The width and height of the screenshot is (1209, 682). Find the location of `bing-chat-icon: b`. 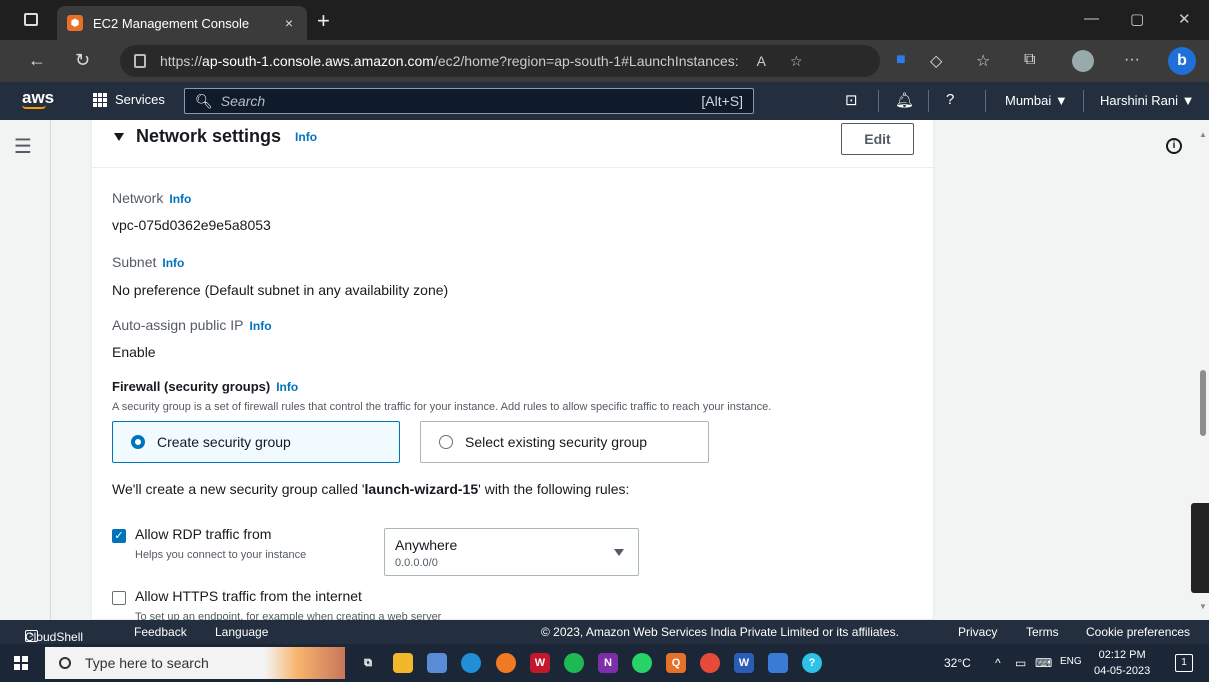

bing-chat-icon: b is located at coordinates (1182, 61).